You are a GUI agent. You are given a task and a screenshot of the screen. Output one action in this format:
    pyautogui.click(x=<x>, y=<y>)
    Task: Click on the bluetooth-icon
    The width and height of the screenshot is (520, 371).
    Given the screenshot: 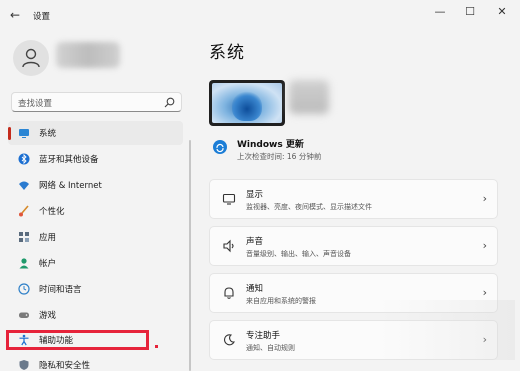 What is the action you would take?
    pyautogui.click(x=24, y=159)
    